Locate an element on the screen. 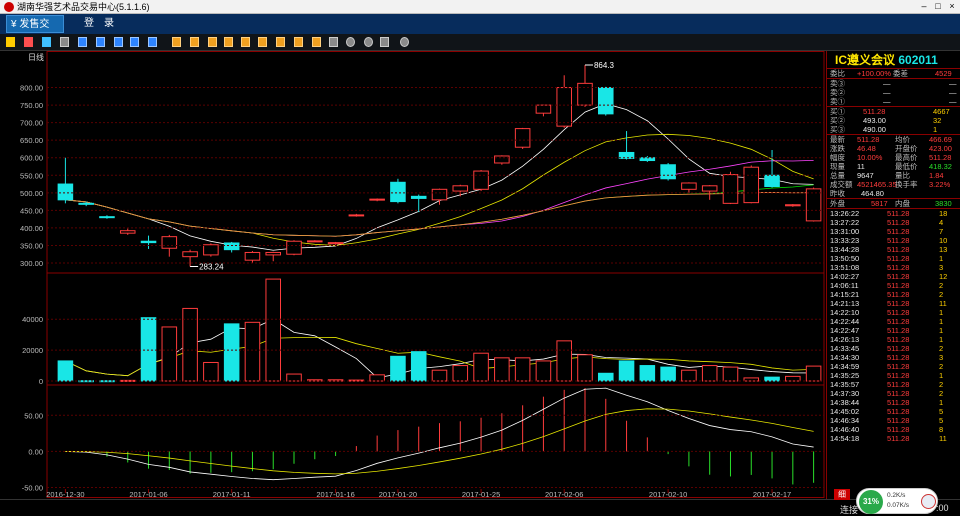 The width and height of the screenshot is (960, 516). tick-row: 14:45:02 511.28 5 is located at coordinates (893, 411).